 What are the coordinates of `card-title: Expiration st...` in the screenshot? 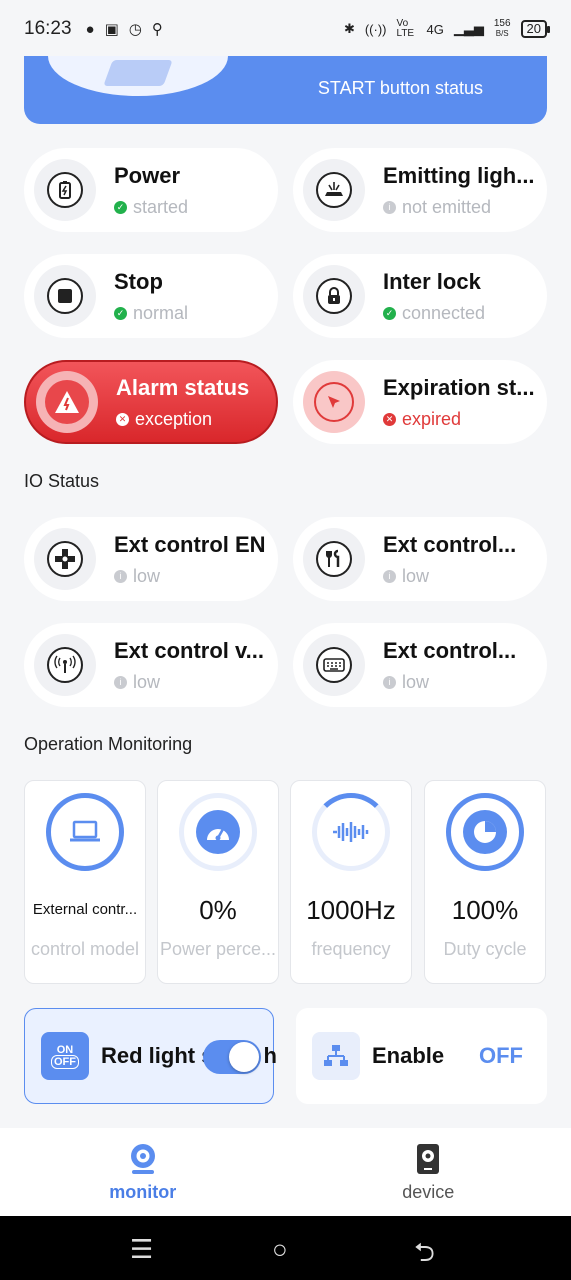 It's located at (459, 387).